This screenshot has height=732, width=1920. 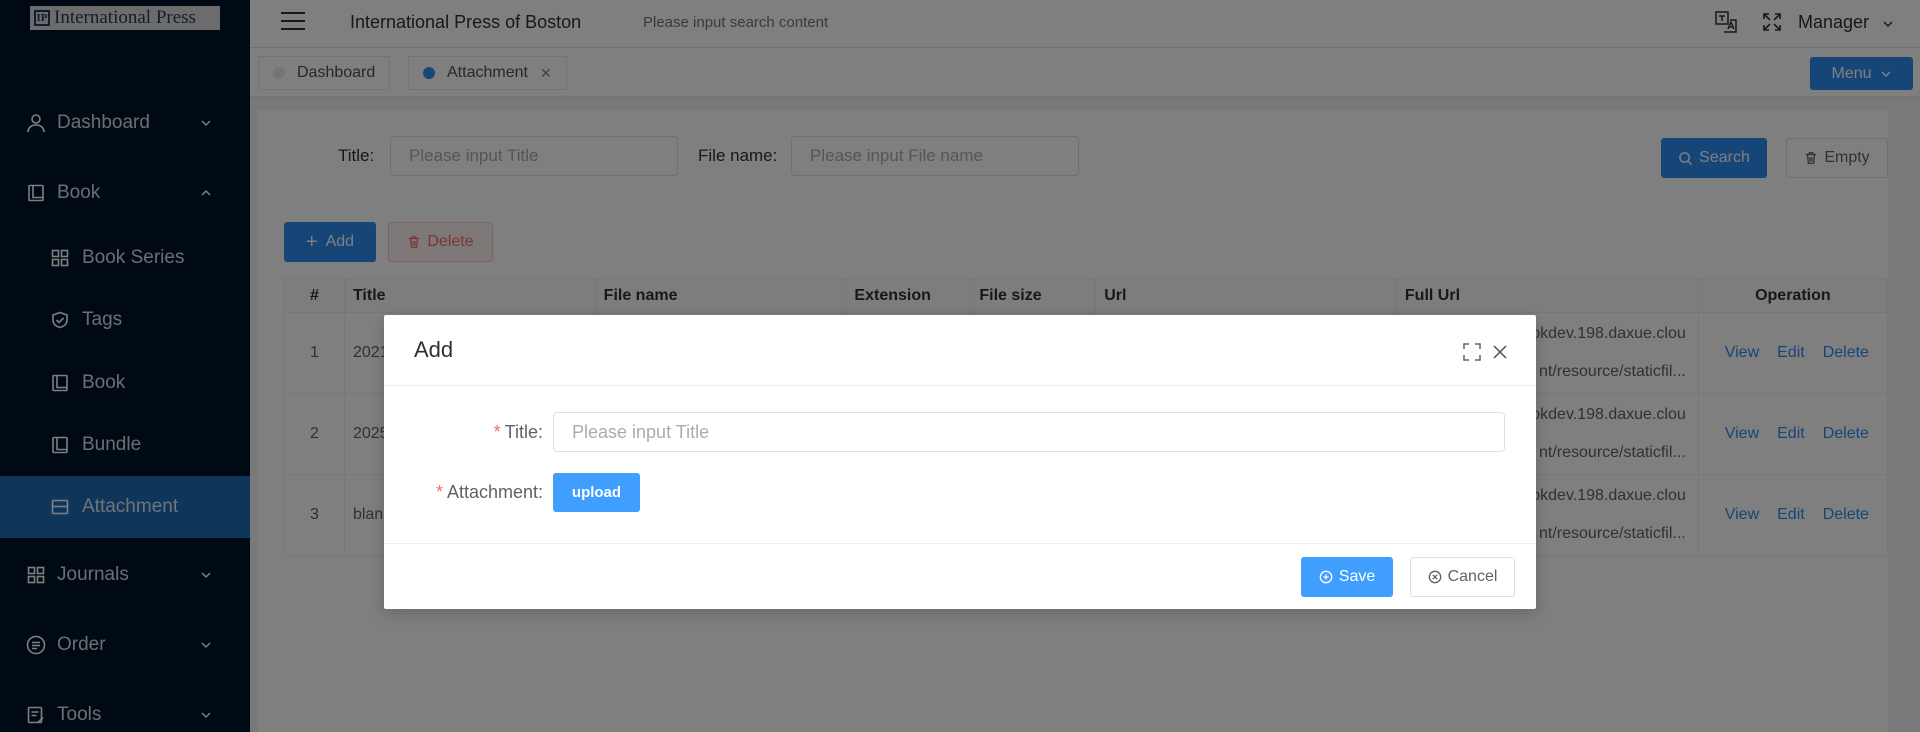 I want to click on save-button: Save, so click(x=1347, y=577).